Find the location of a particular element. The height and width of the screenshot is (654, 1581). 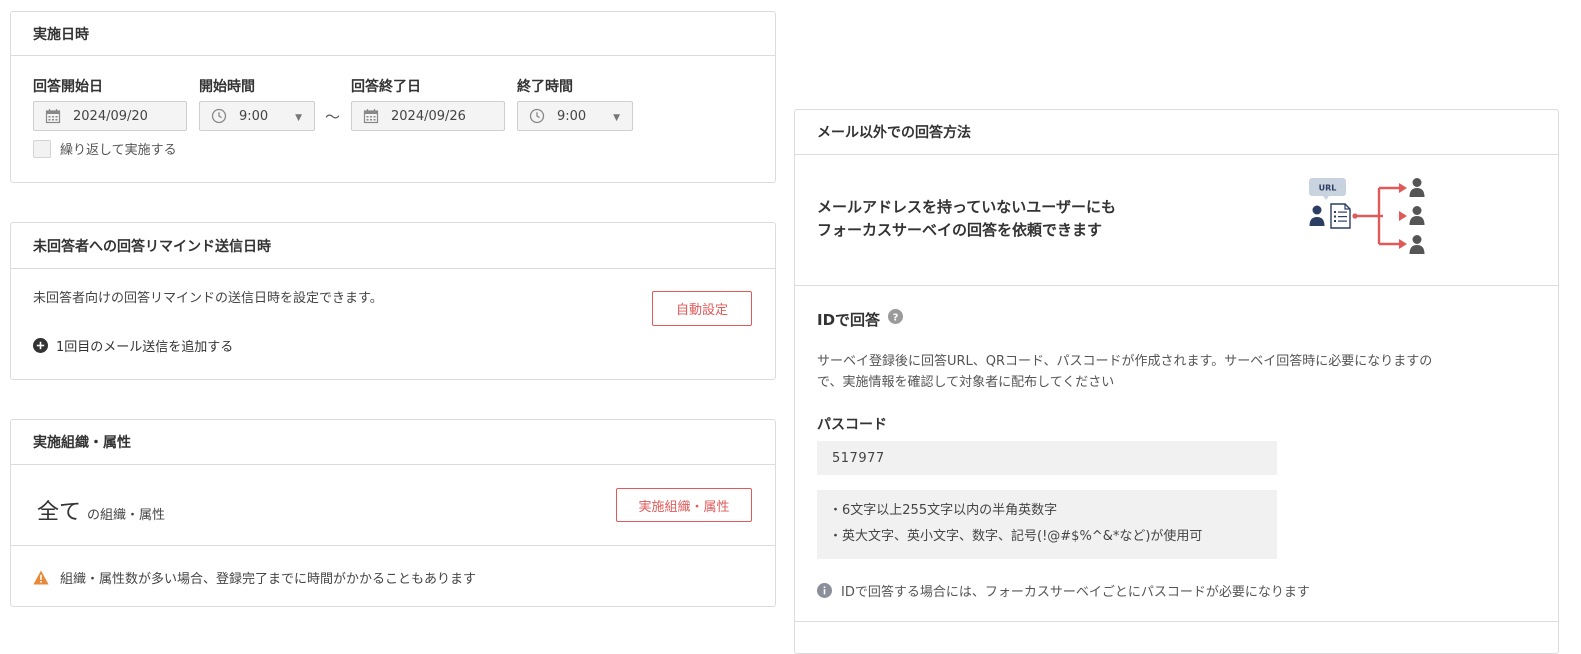

headline-line-1: メールアドレスを持っていないユーザーにも is located at coordinates (966, 207).